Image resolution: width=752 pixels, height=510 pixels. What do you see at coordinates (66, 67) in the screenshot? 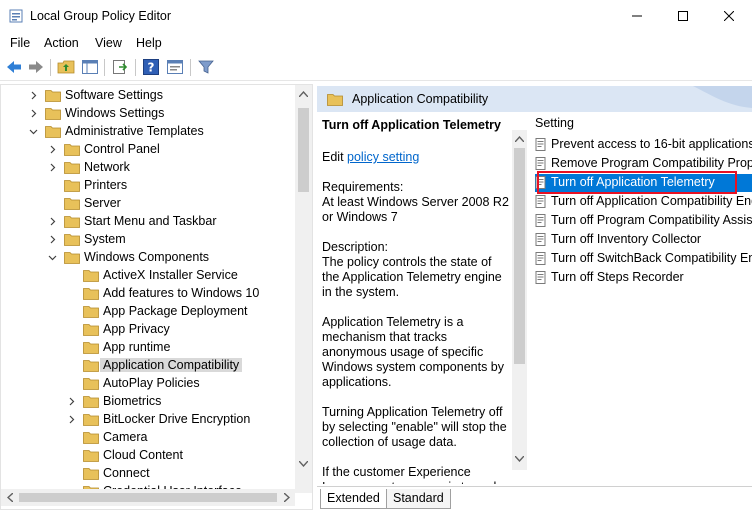
I see `up-folder-icon` at bounding box center [66, 67].